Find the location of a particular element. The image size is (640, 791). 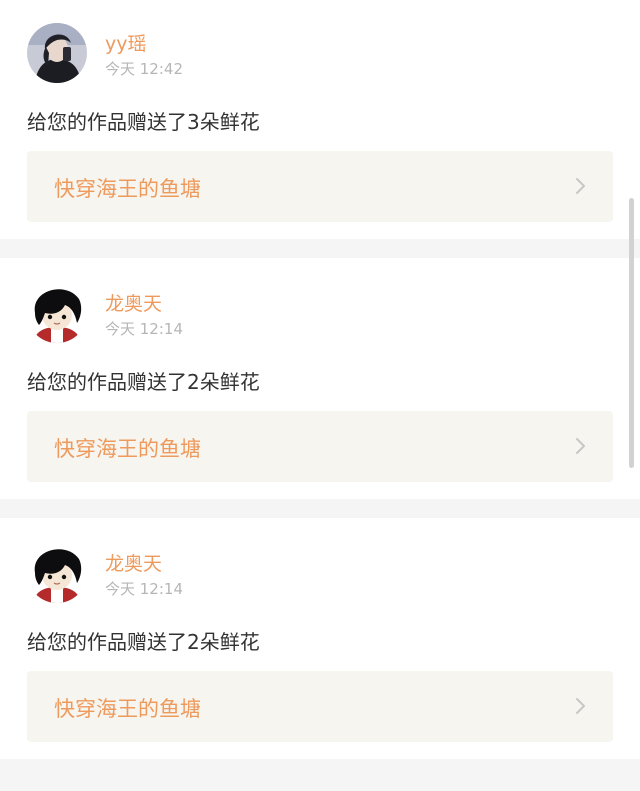

username: yy瑶 is located at coordinates (126, 42).